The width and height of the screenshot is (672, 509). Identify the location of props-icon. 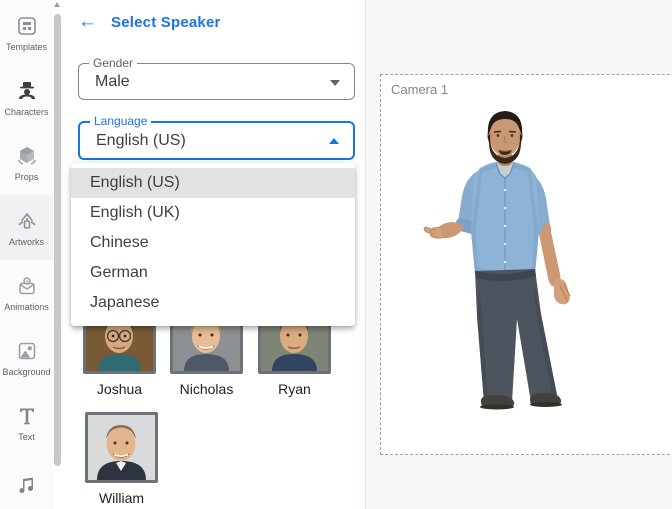
(27, 156).